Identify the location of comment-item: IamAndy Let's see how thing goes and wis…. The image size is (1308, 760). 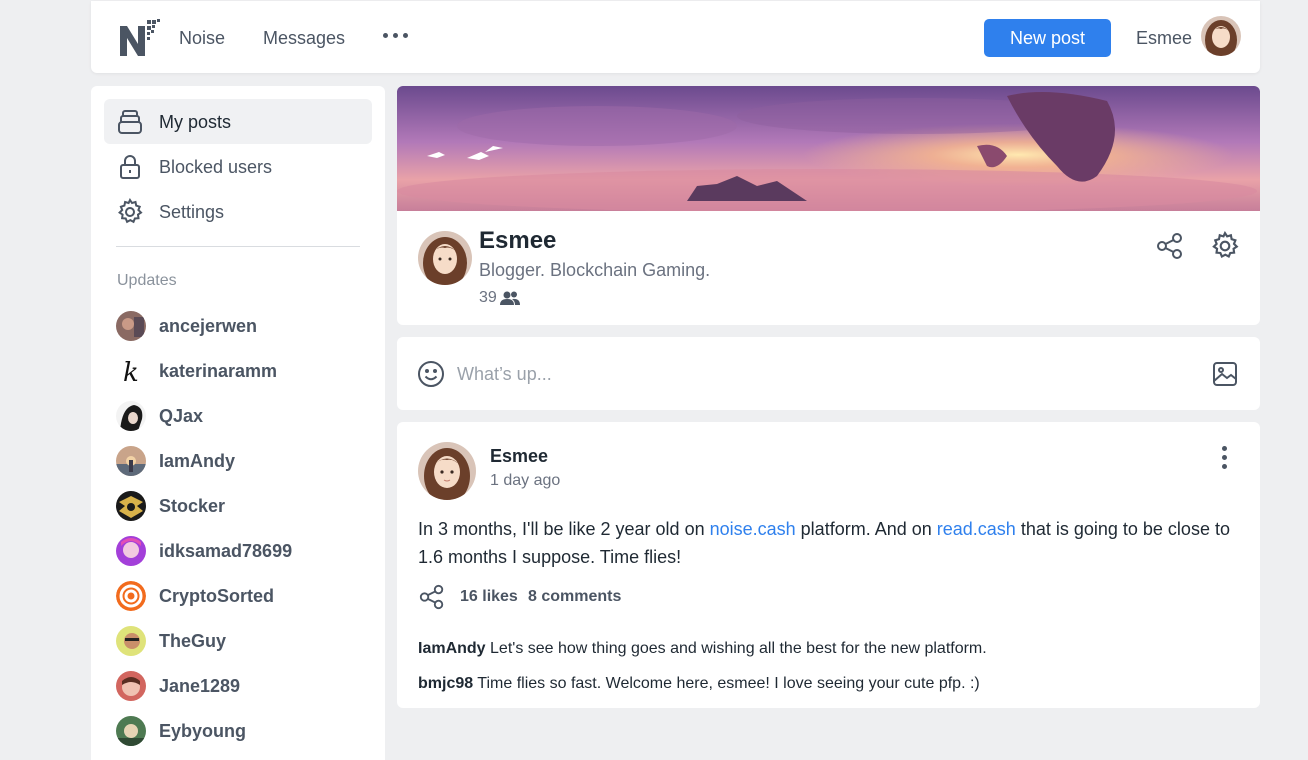
(833, 649).